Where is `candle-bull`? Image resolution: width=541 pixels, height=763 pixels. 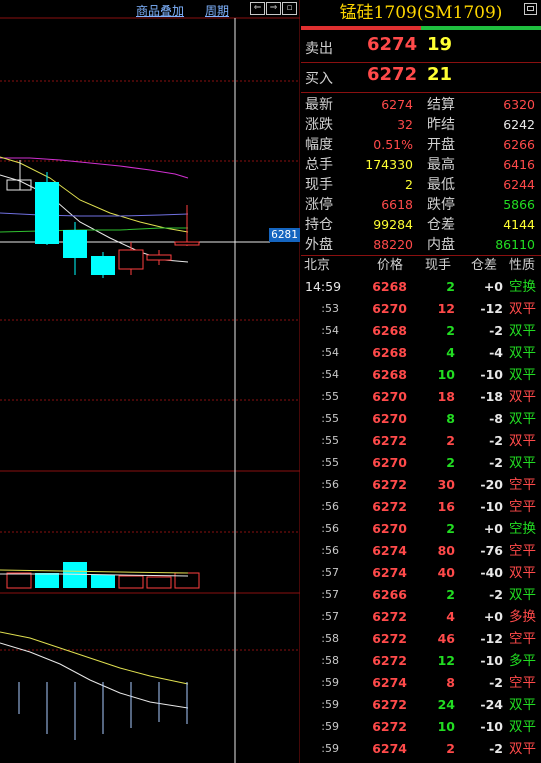
candle-bull is located at coordinates (159, 257).